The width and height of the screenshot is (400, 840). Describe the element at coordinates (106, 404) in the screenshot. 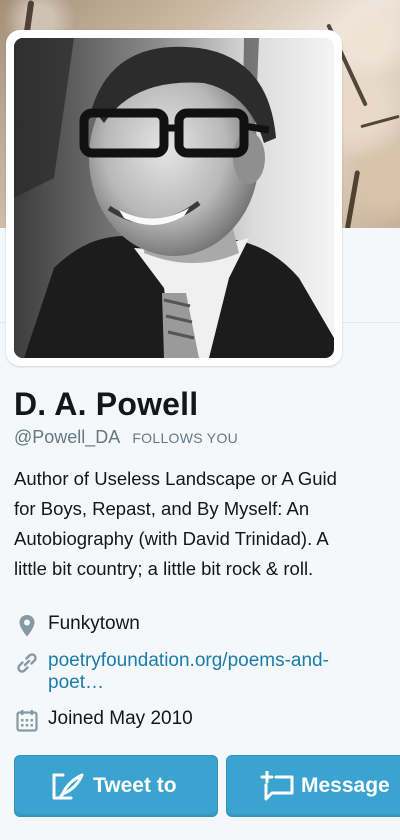

I see `profile-name: D. A. Powell` at that location.